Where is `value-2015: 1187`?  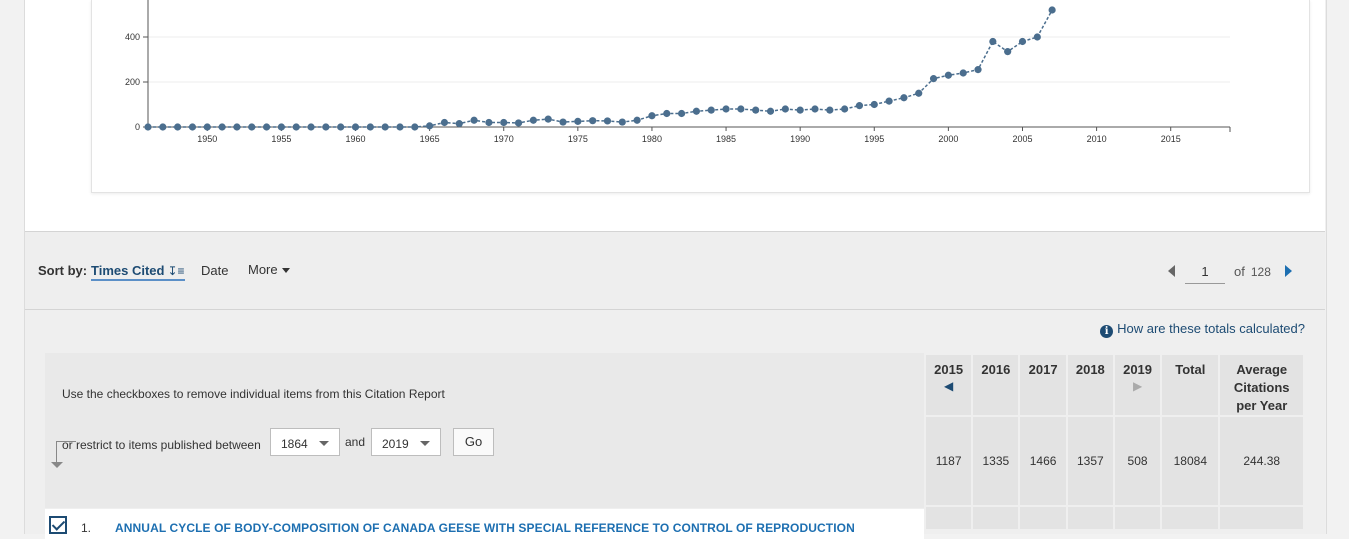
value-2015: 1187 is located at coordinates (949, 461).